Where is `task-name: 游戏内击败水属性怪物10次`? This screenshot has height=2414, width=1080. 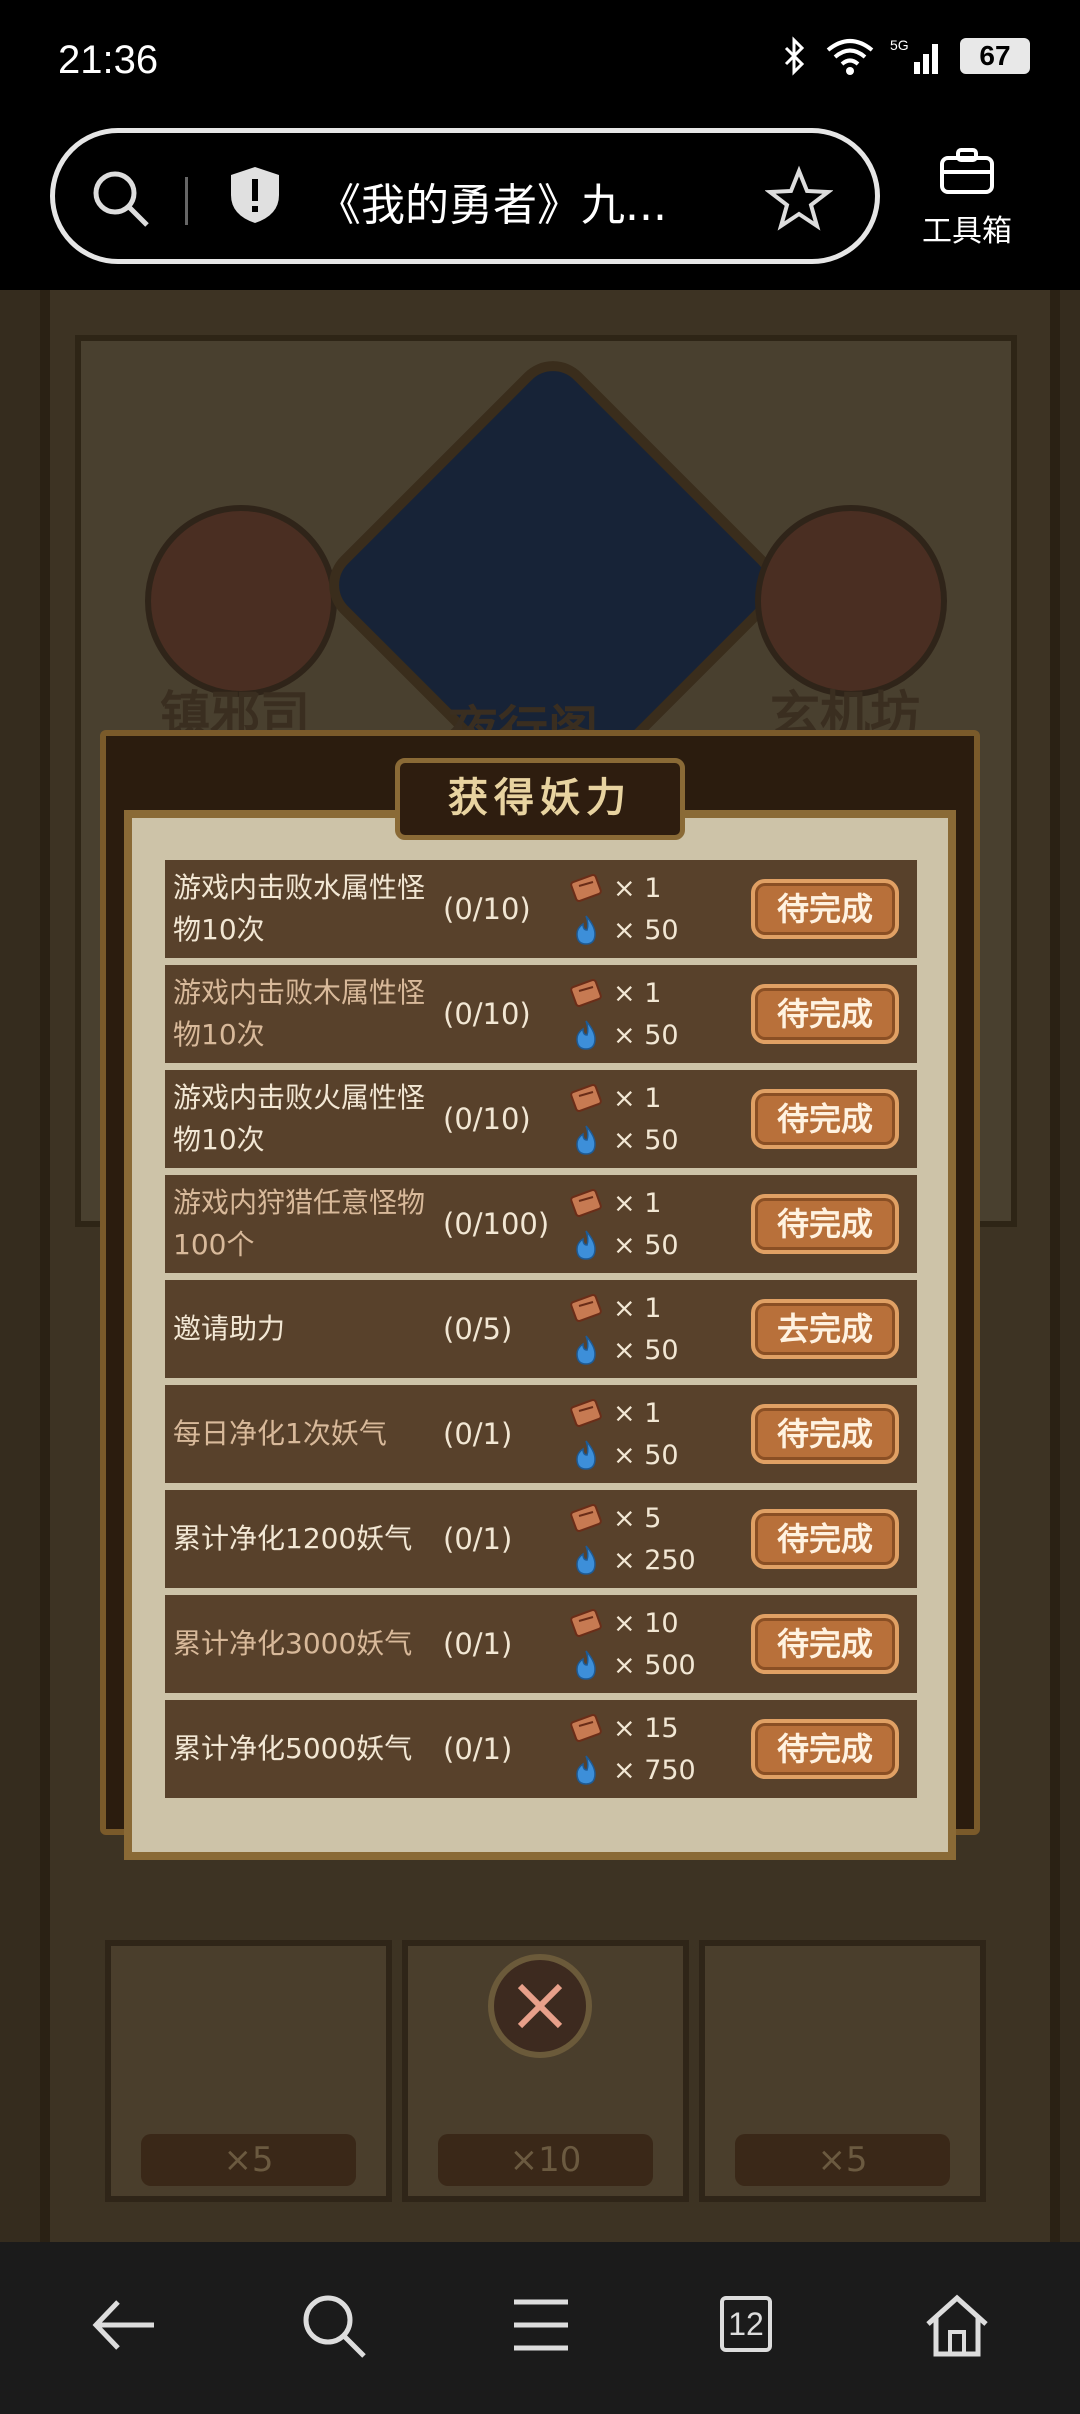 task-name: 游戏内击败水属性怪物10次 is located at coordinates (299, 908).